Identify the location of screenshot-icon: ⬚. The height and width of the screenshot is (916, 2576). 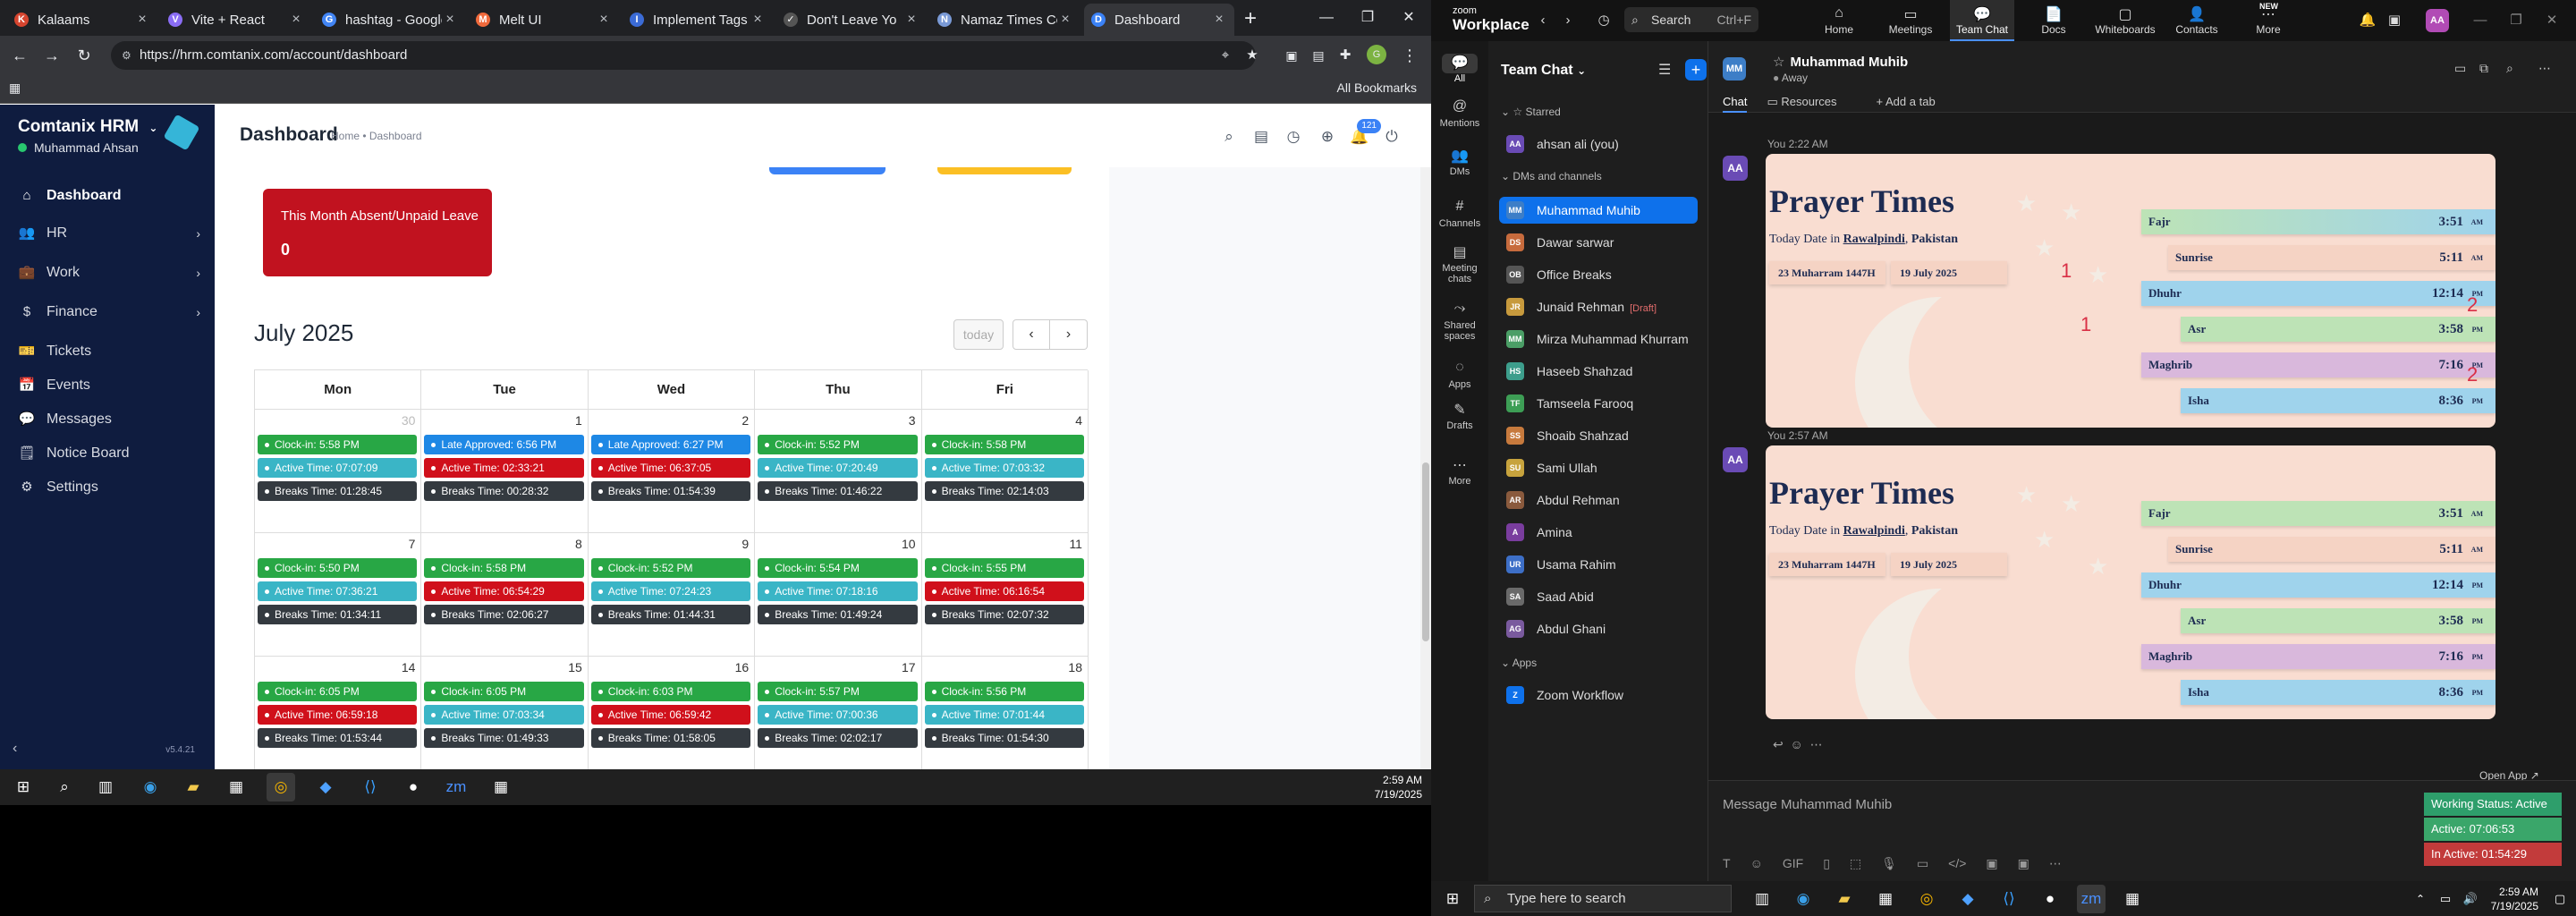
(1855, 863).